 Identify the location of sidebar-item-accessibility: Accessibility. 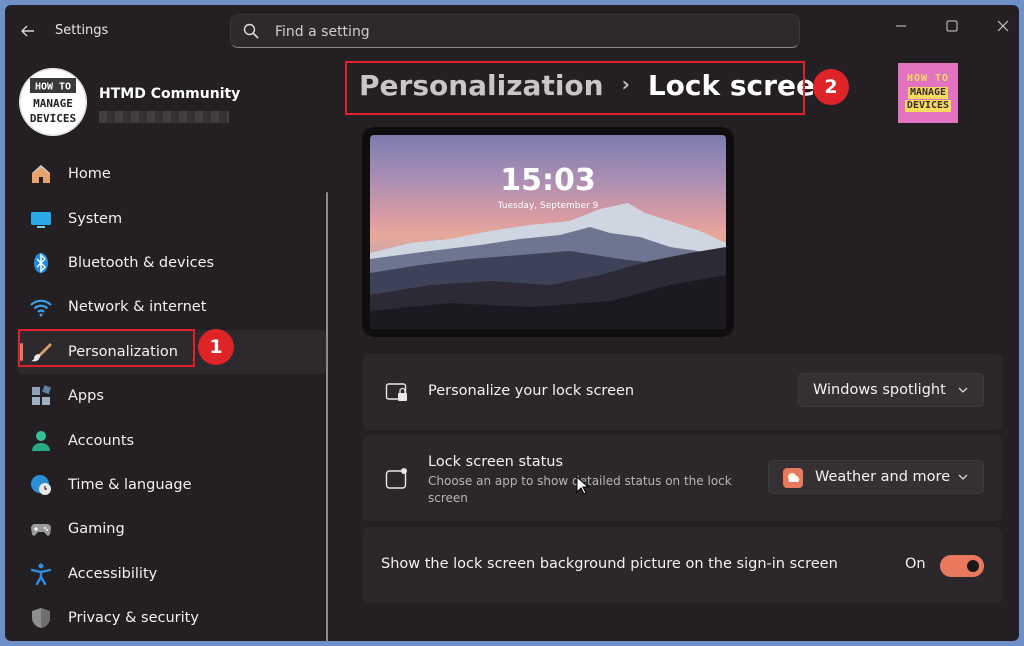
(172, 574).